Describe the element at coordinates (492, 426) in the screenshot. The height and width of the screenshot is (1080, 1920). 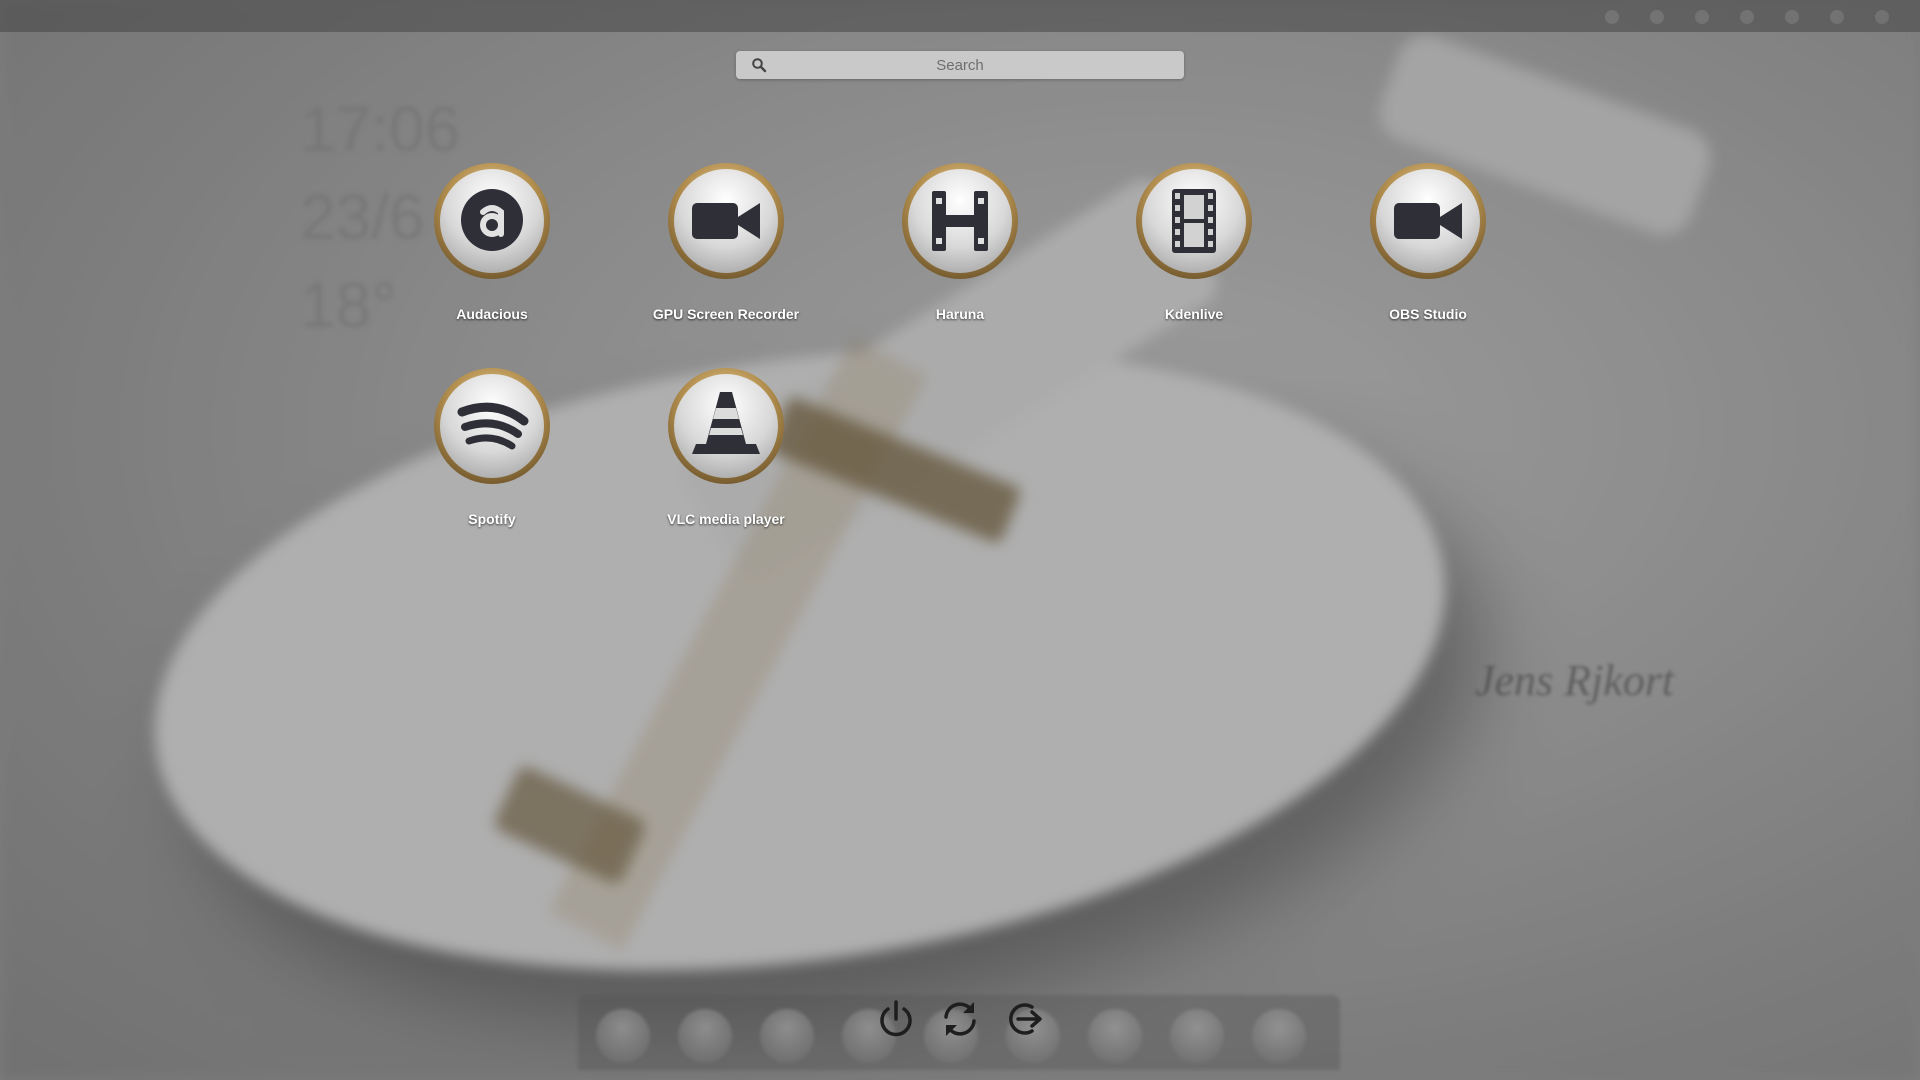
I see `spotify-icon` at that location.